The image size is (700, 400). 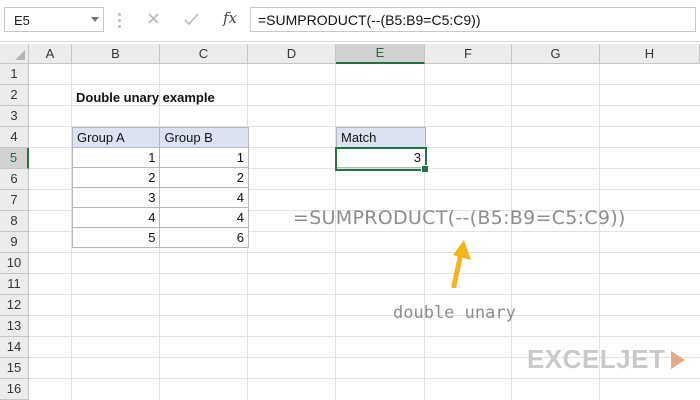 I want to click on arrow-up-icon, so click(x=461, y=264).